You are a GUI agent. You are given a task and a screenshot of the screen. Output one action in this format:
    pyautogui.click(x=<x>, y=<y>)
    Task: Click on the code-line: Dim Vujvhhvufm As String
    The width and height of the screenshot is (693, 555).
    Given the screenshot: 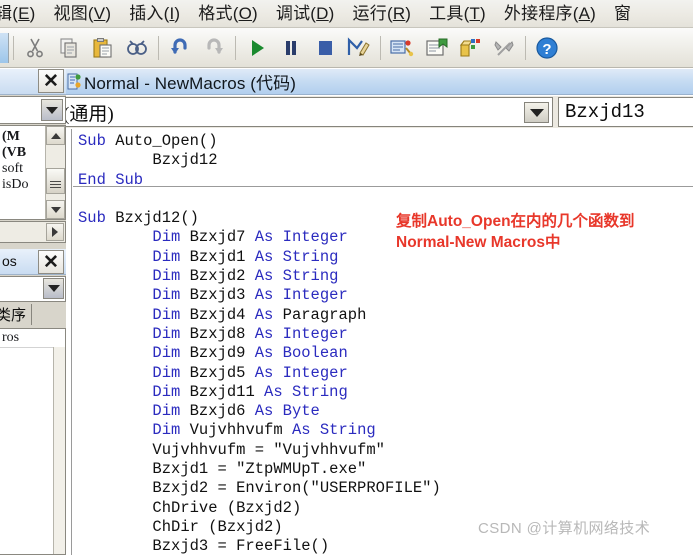 What is the action you would take?
    pyautogui.click(x=259, y=430)
    